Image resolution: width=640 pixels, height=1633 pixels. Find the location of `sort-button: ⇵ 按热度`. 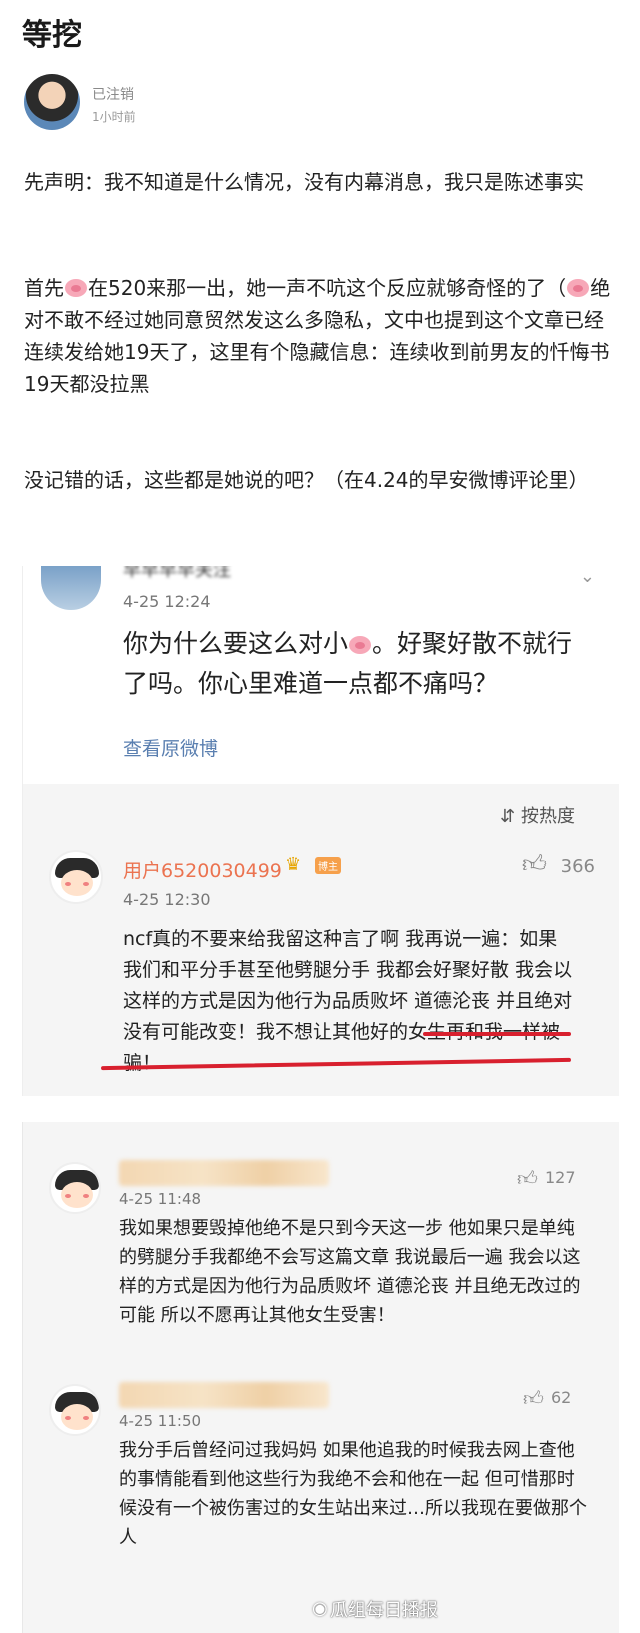

sort-button: ⇵ 按热度 is located at coordinates (537, 815).